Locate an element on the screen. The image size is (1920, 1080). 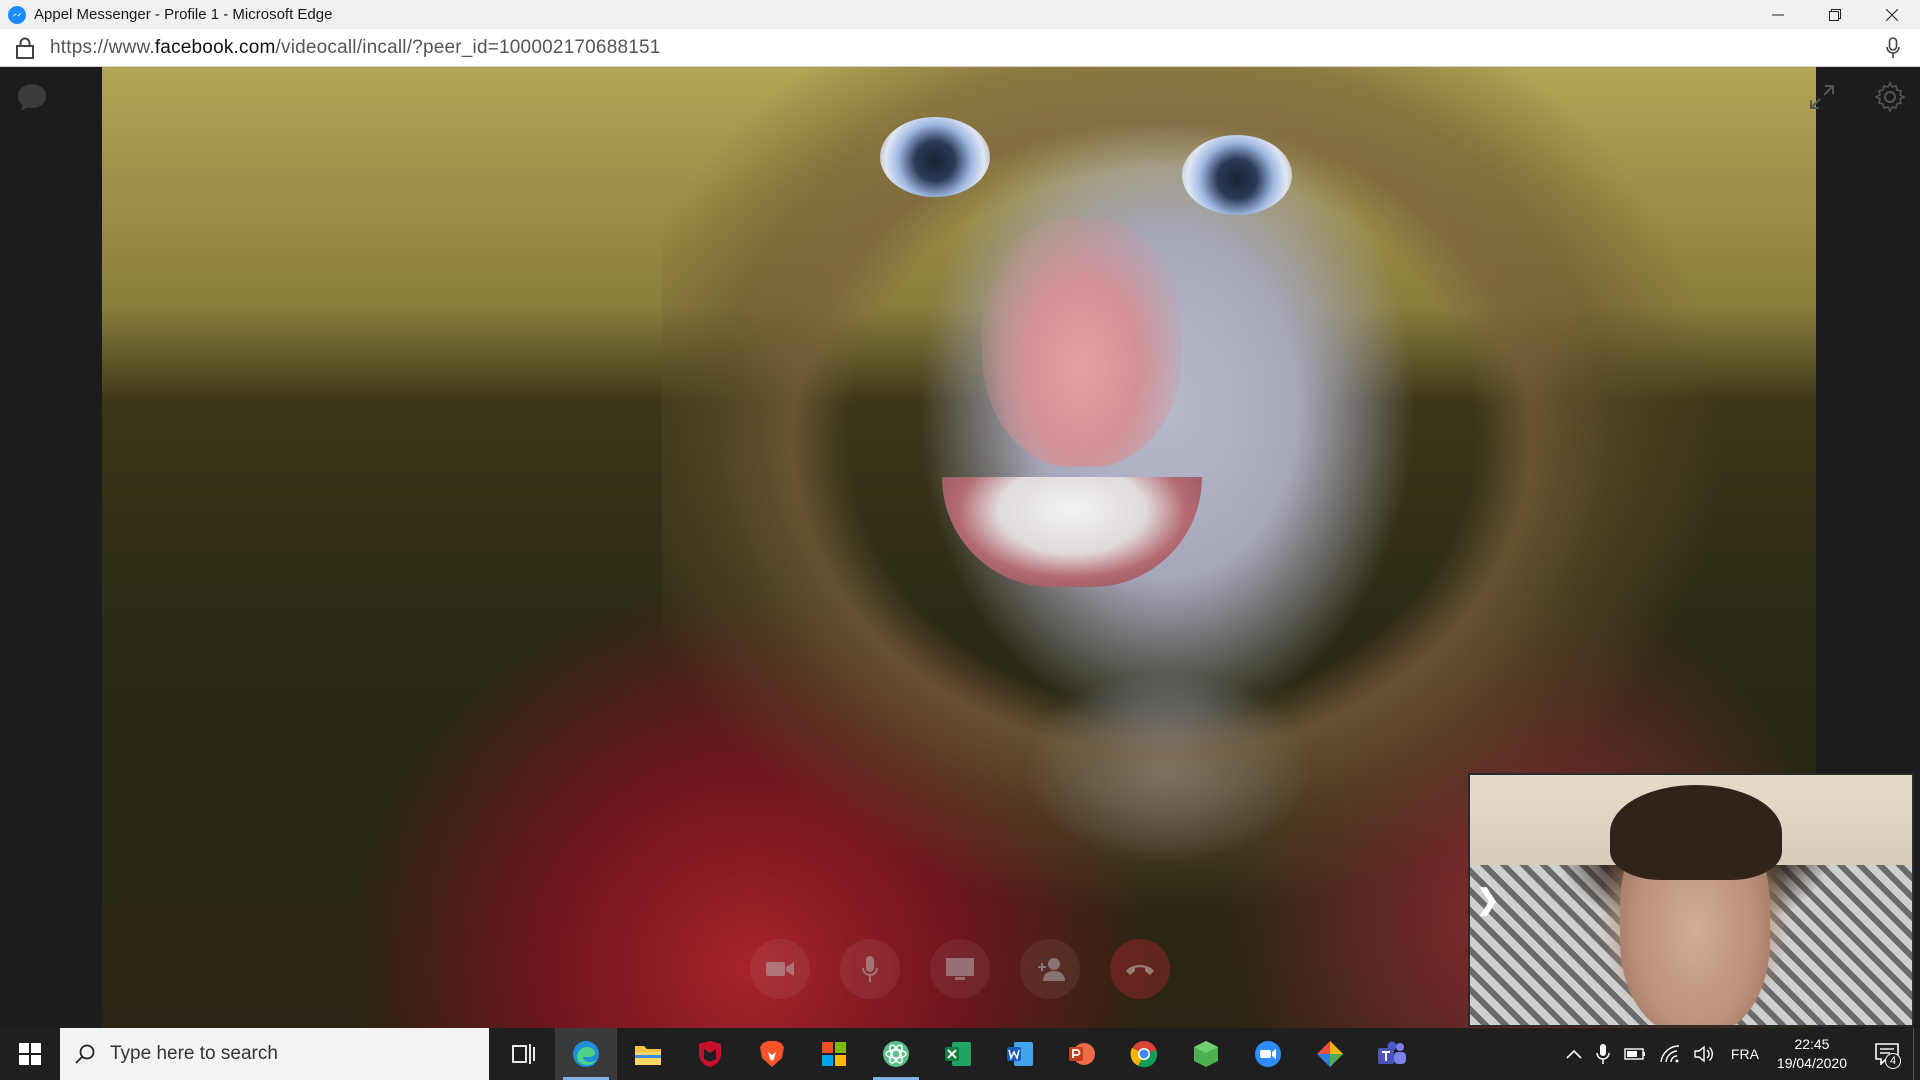
add-person-icon is located at coordinates (1051, 969).